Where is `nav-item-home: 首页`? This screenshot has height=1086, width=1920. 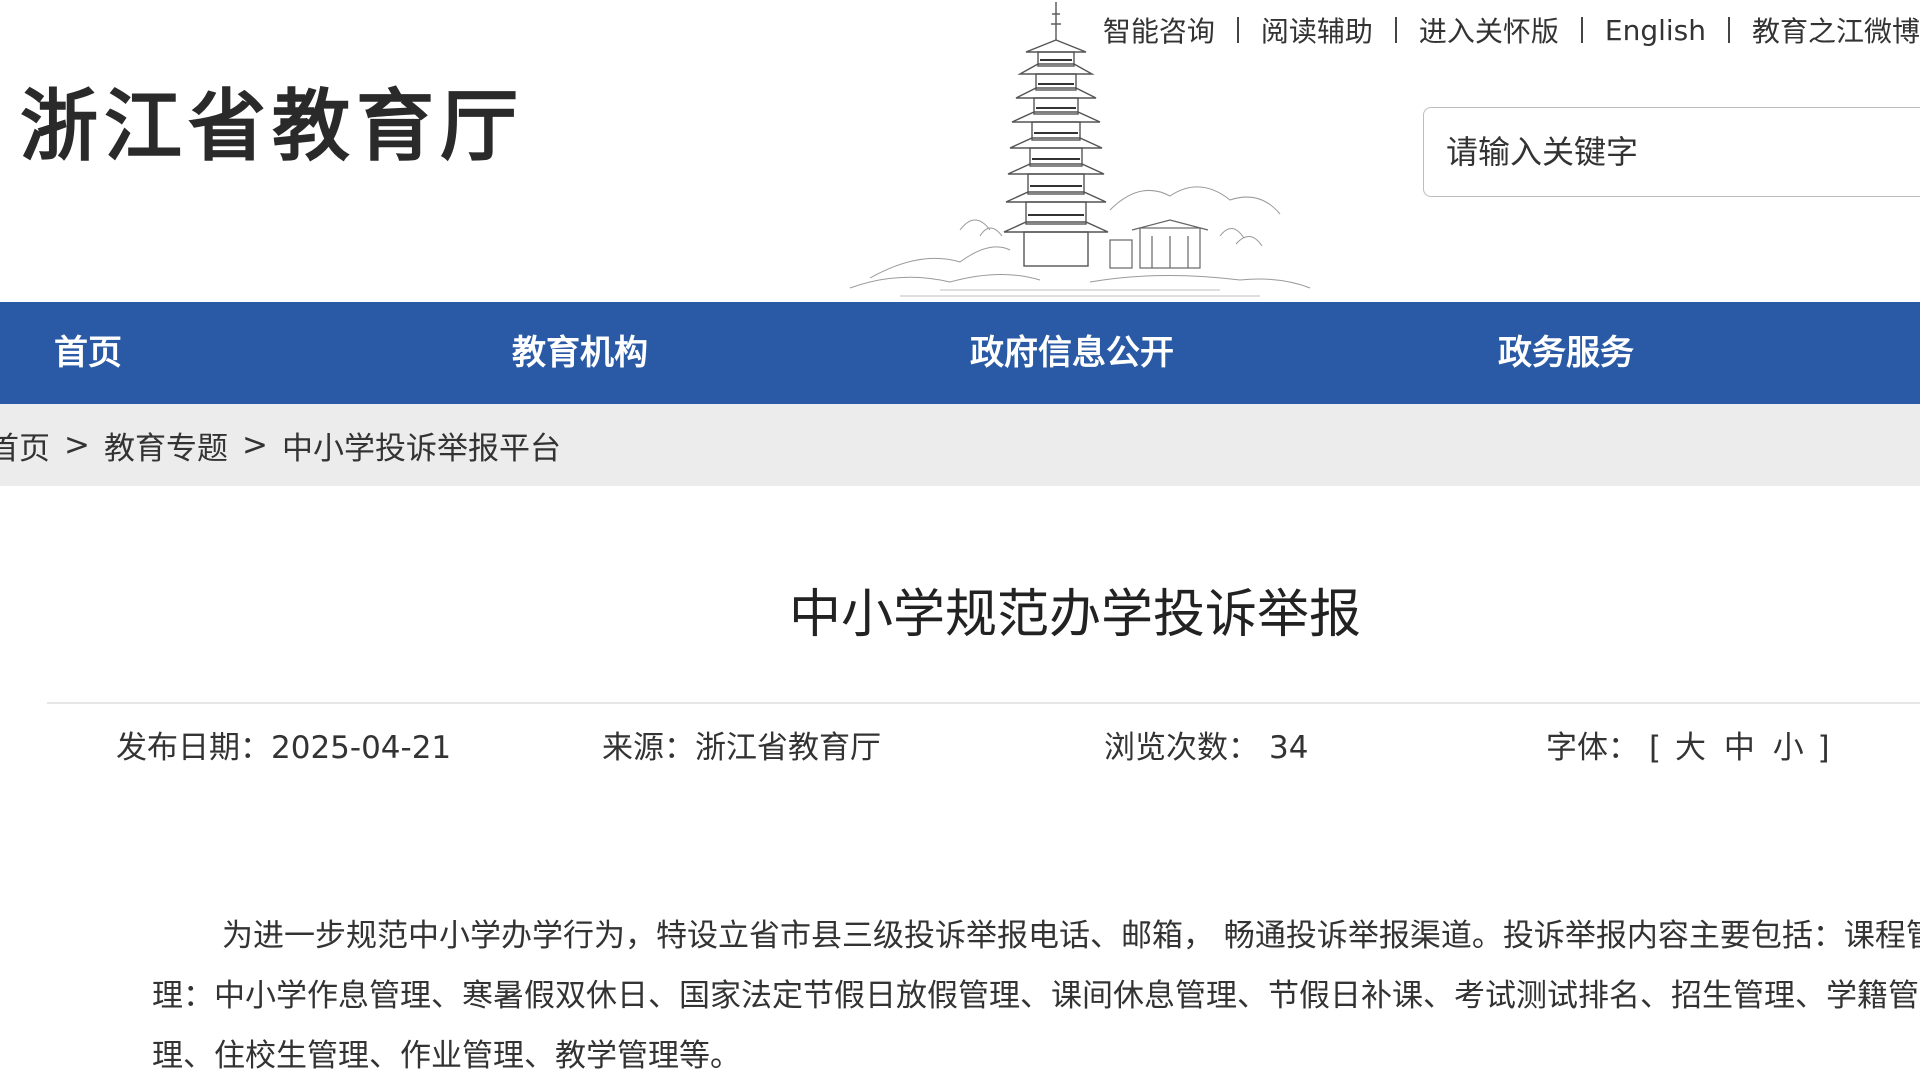
nav-item-home: 首页 is located at coordinates (88, 353).